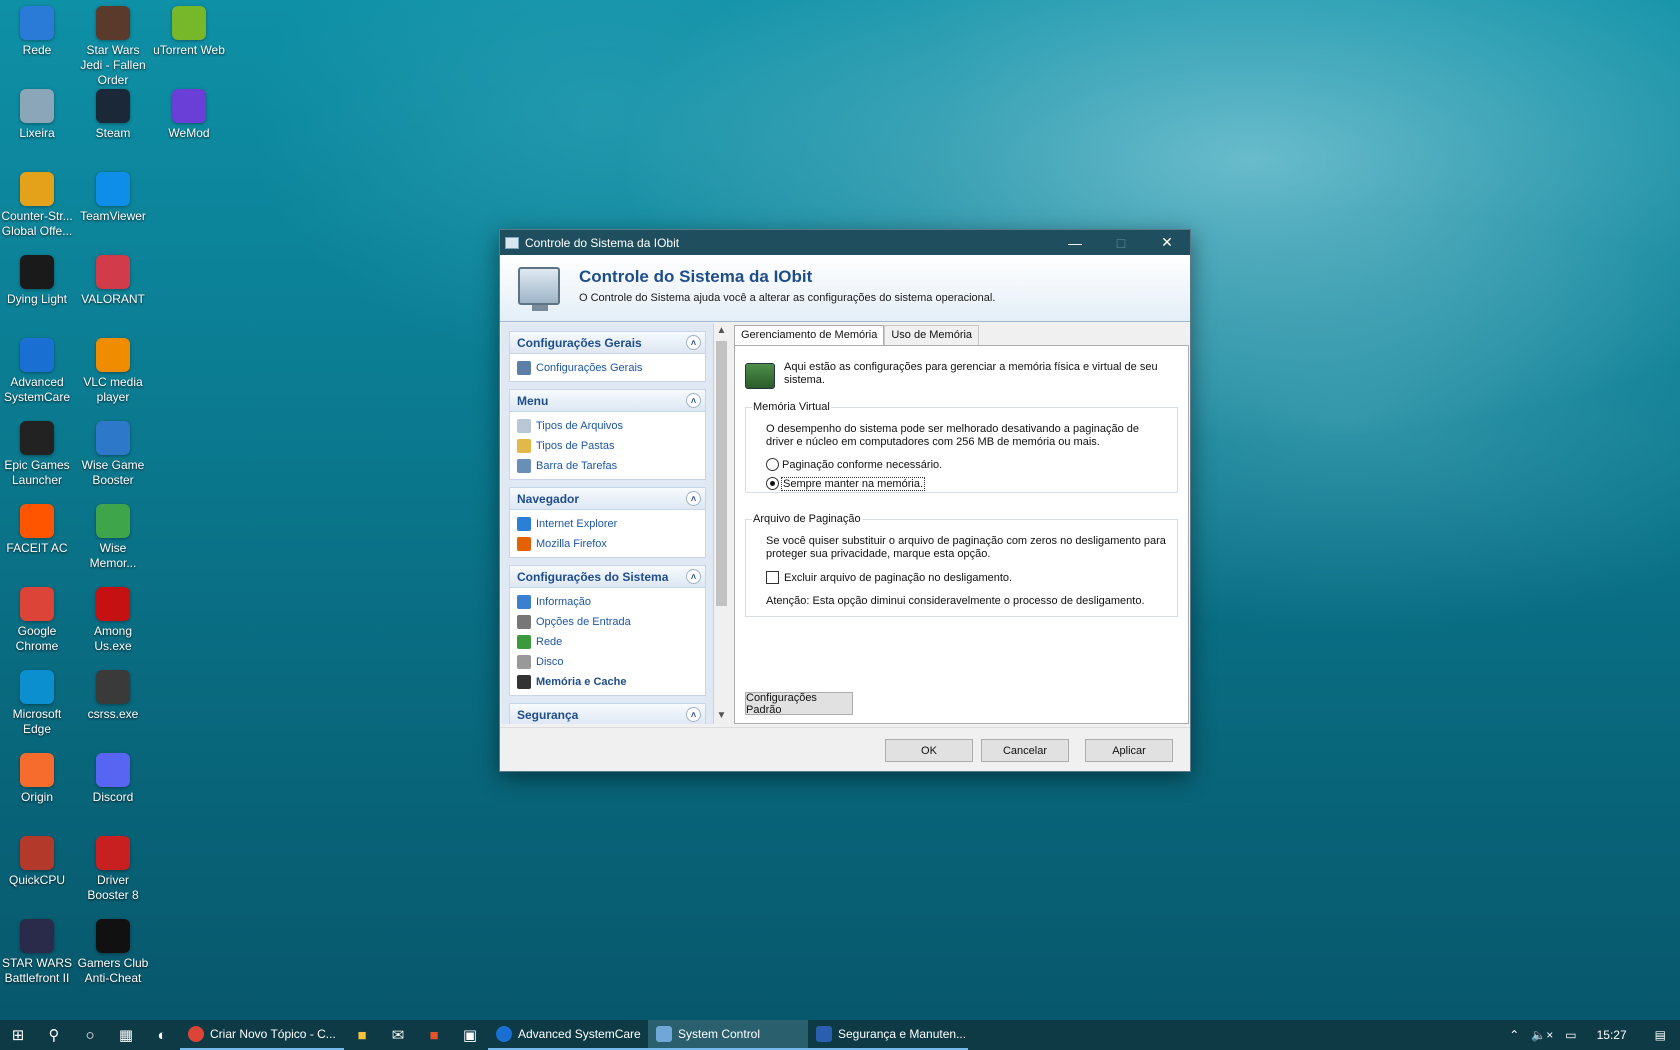  What do you see at coordinates (113, 281) in the screenshot?
I see `desktop-icon: VALORANT` at bounding box center [113, 281].